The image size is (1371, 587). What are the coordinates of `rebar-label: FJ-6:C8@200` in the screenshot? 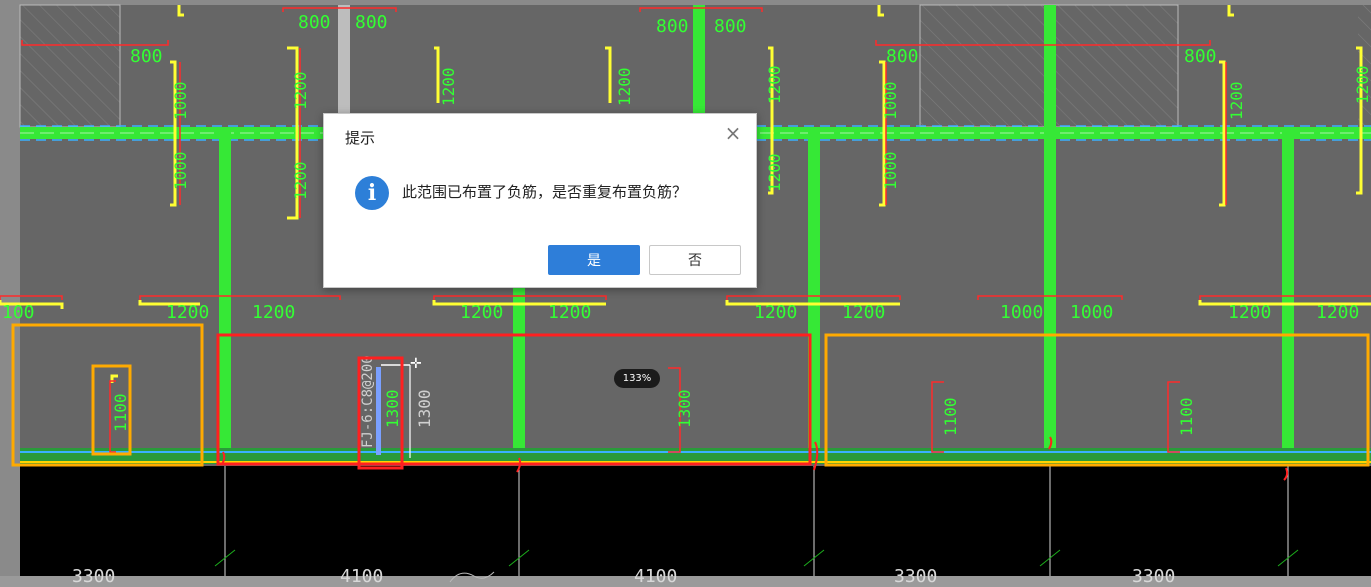 It's located at (368, 401).